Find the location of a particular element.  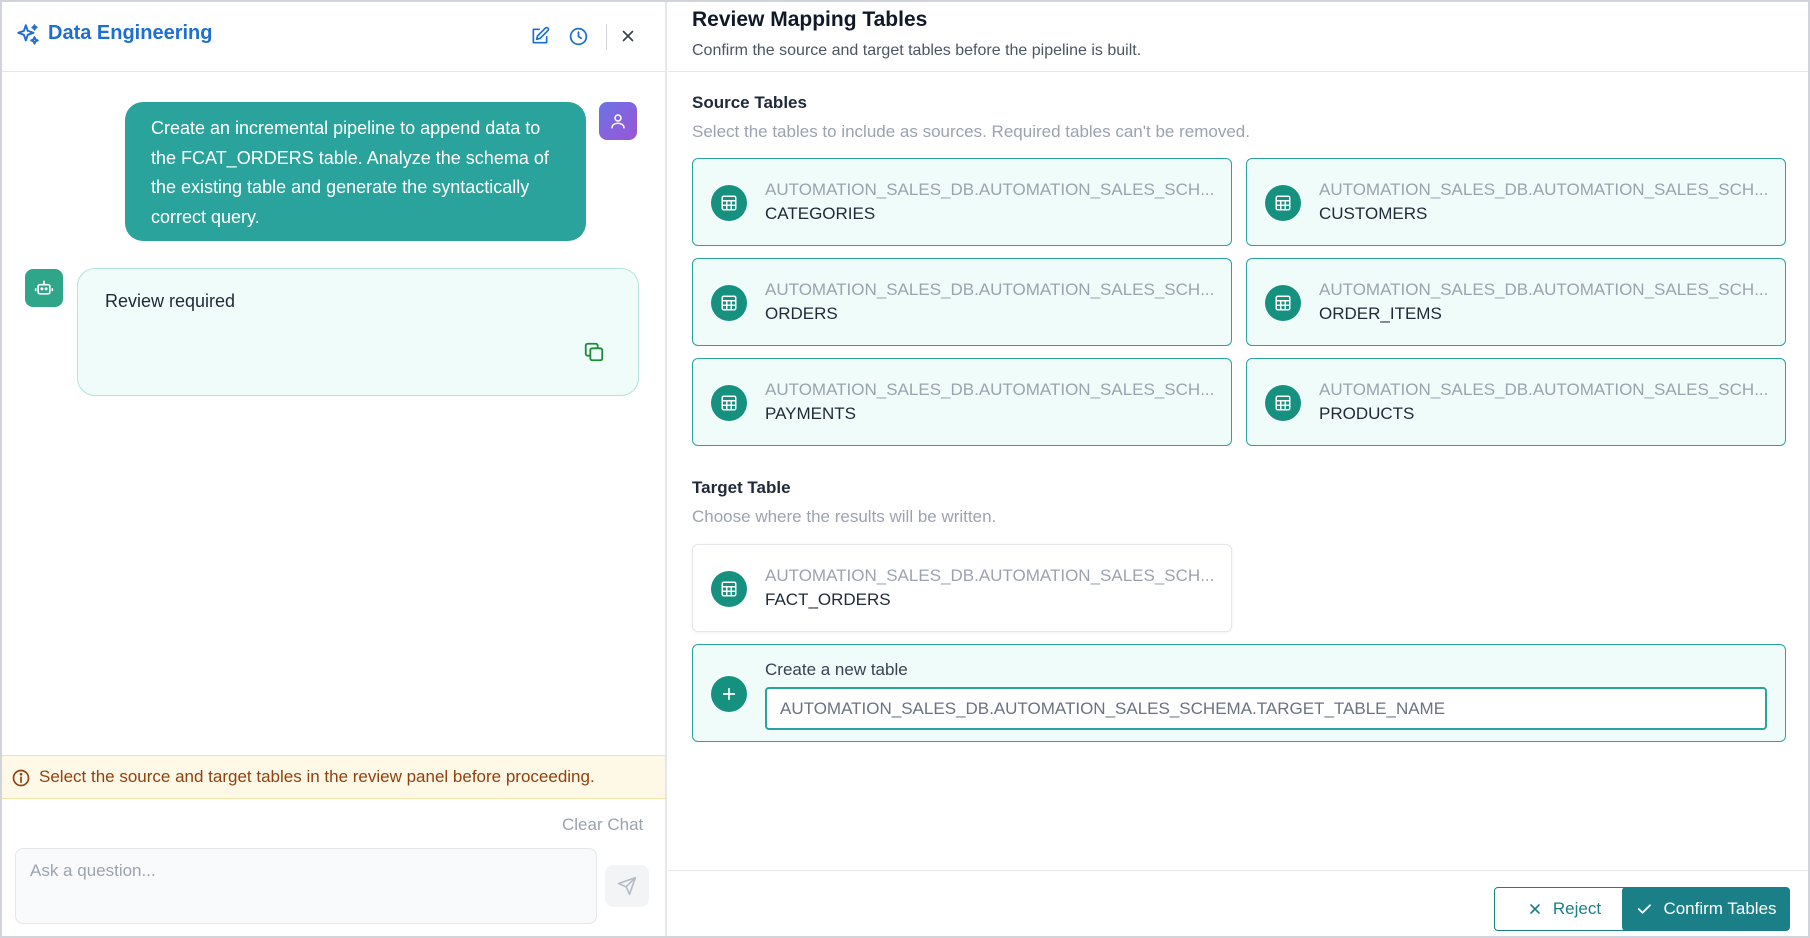

copy-icon is located at coordinates (594, 352).